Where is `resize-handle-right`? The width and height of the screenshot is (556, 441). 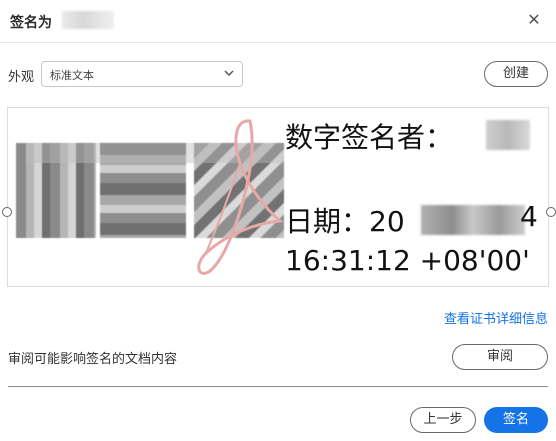
resize-handle-right is located at coordinates (551, 212).